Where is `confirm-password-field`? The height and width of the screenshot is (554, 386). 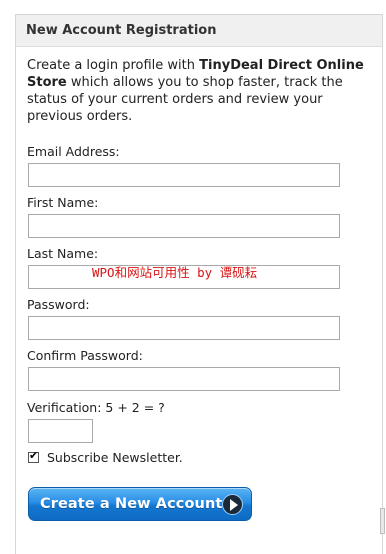 confirm-password-field is located at coordinates (184, 379).